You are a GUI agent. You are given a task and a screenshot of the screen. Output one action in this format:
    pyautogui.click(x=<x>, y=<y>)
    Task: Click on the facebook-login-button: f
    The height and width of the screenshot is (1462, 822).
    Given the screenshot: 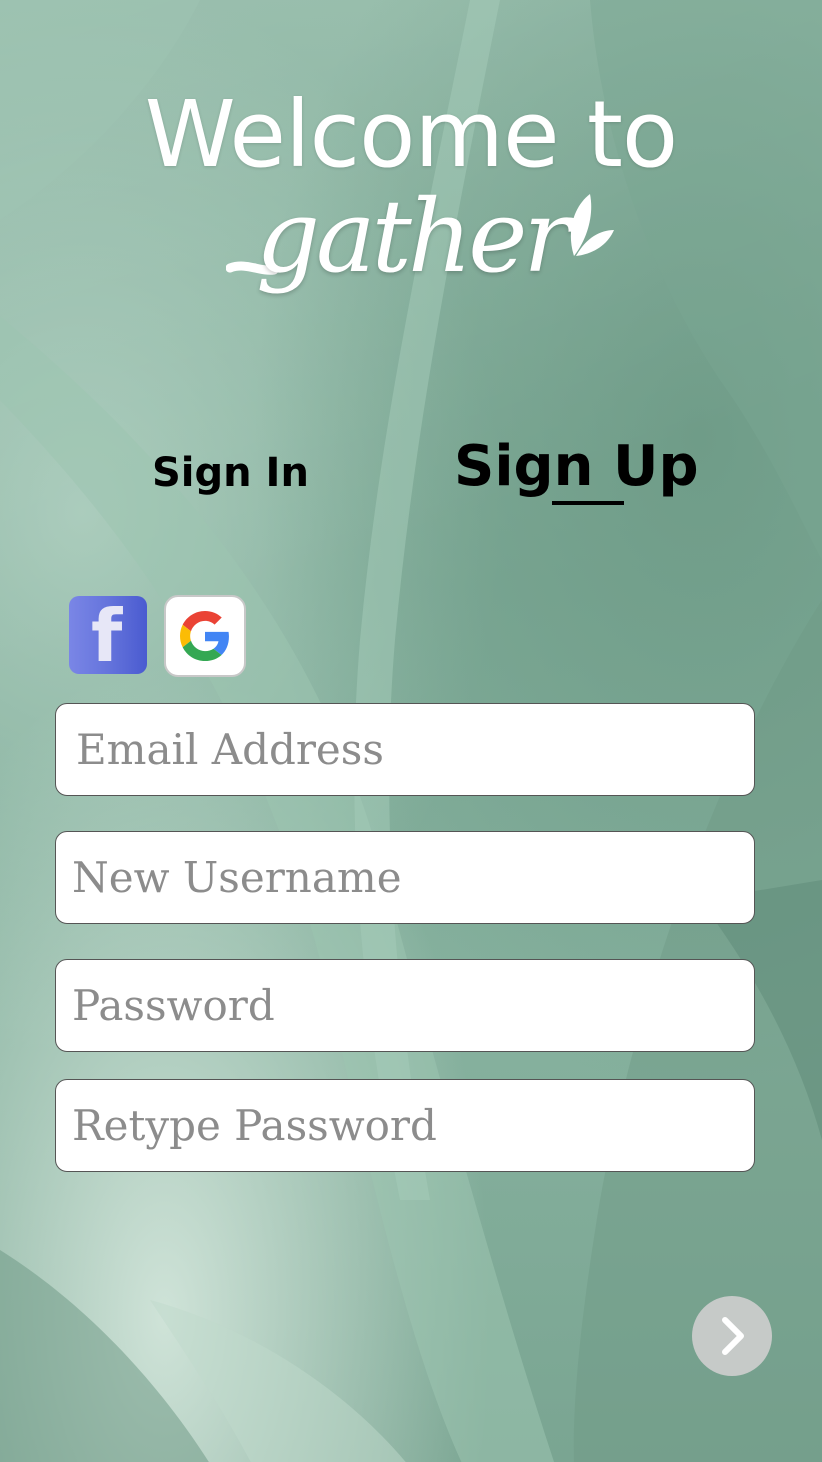 What is the action you would take?
    pyautogui.click(x=108, y=635)
    